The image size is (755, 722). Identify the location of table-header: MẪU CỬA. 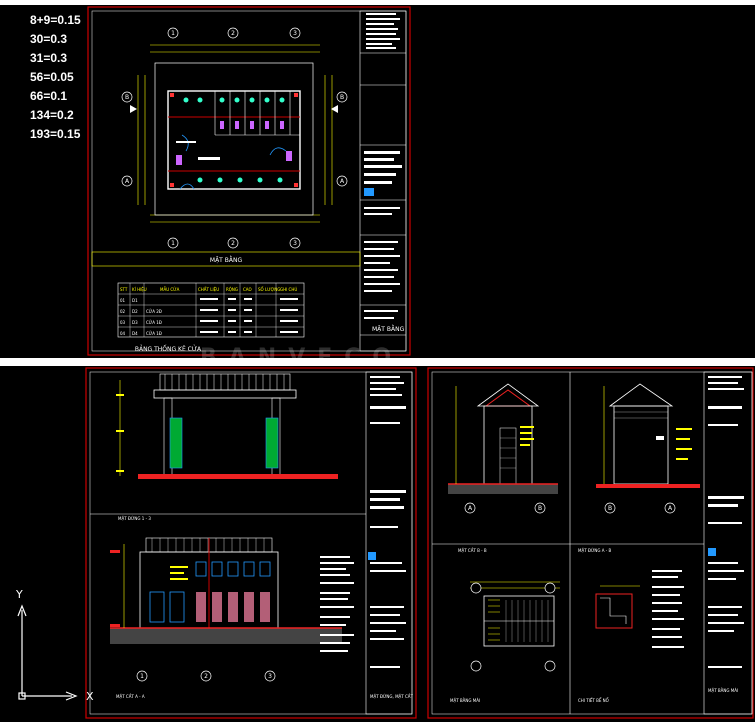
(170, 289).